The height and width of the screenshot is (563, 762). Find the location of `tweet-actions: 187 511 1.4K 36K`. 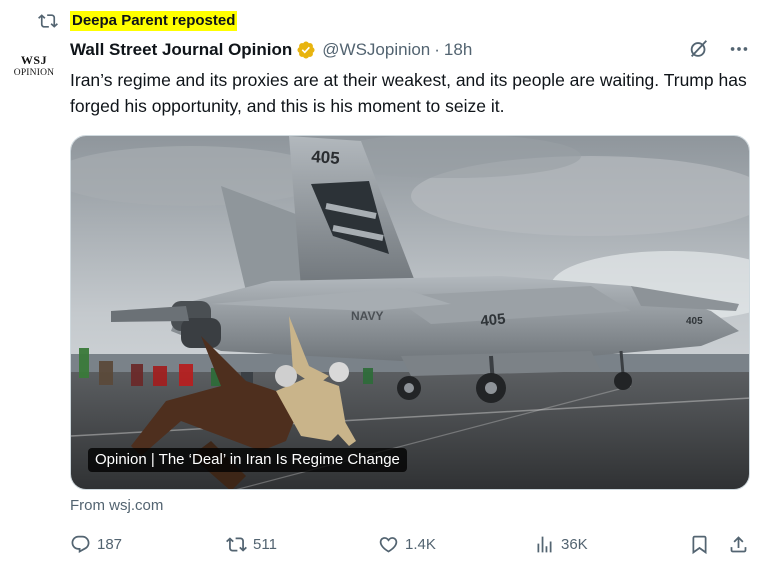

tweet-actions: 187 511 1.4K 36K is located at coordinates (410, 547).